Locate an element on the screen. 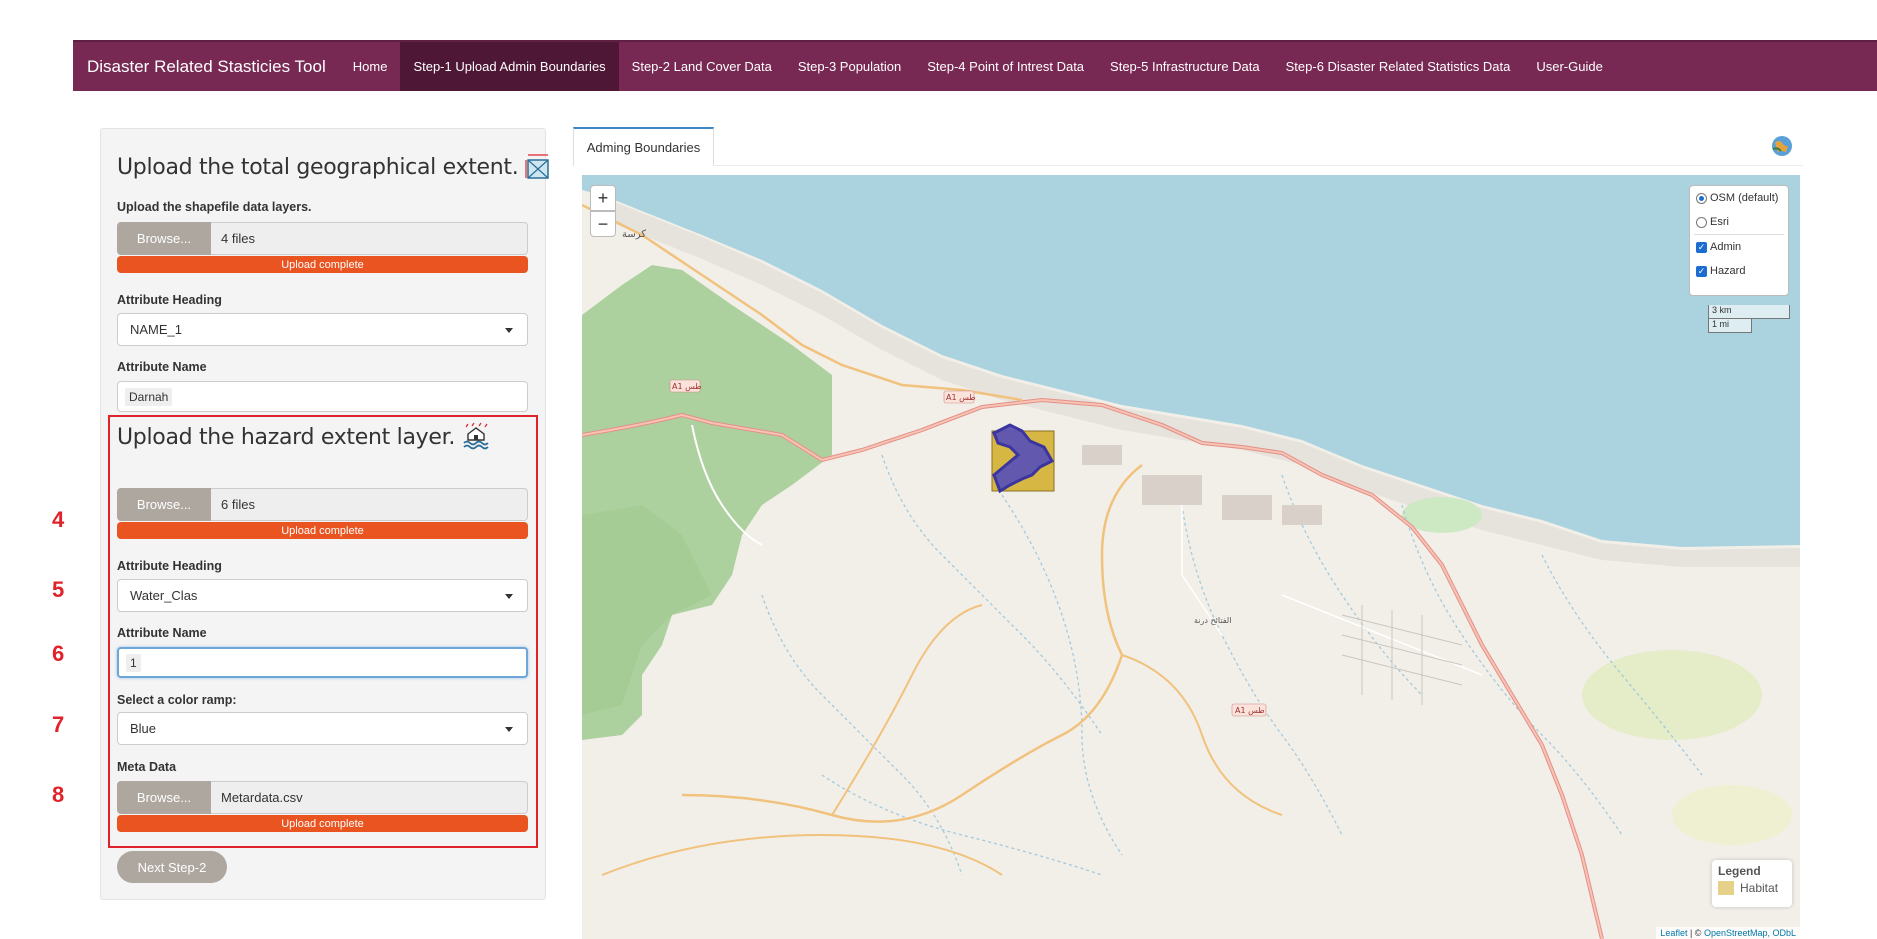 This screenshot has height=939, width=1877. extent-title: Upload the total geographical extent. is located at coordinates (334, 166).